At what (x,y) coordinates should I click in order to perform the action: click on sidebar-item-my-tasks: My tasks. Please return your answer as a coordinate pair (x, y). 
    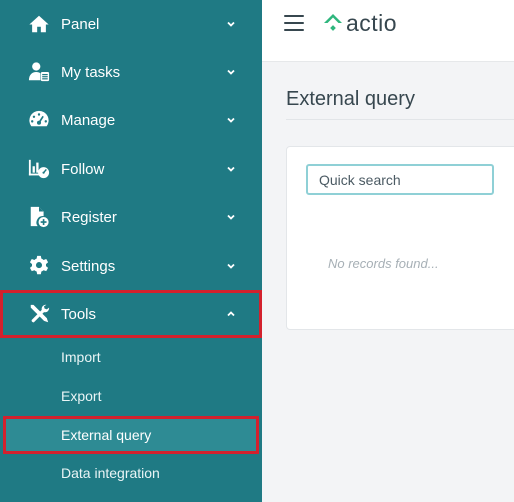
    Looking at the image, I should click on (131, 72).